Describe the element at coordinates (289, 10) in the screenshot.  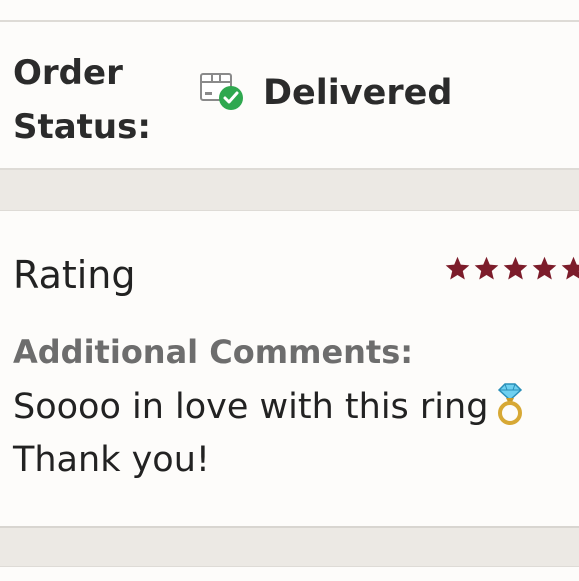
I see `top-strip` at that location.